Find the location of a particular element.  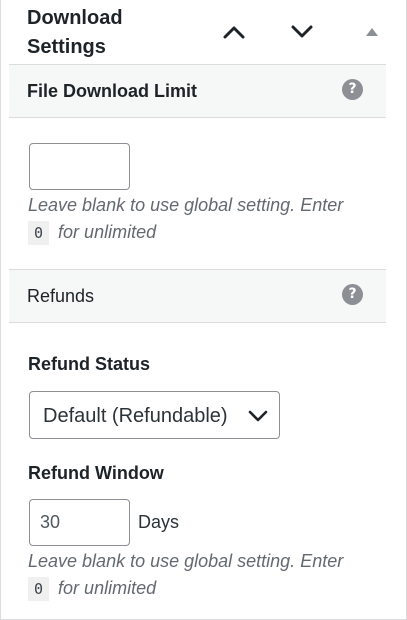

move-up-button is located at coordinates (234, 32).